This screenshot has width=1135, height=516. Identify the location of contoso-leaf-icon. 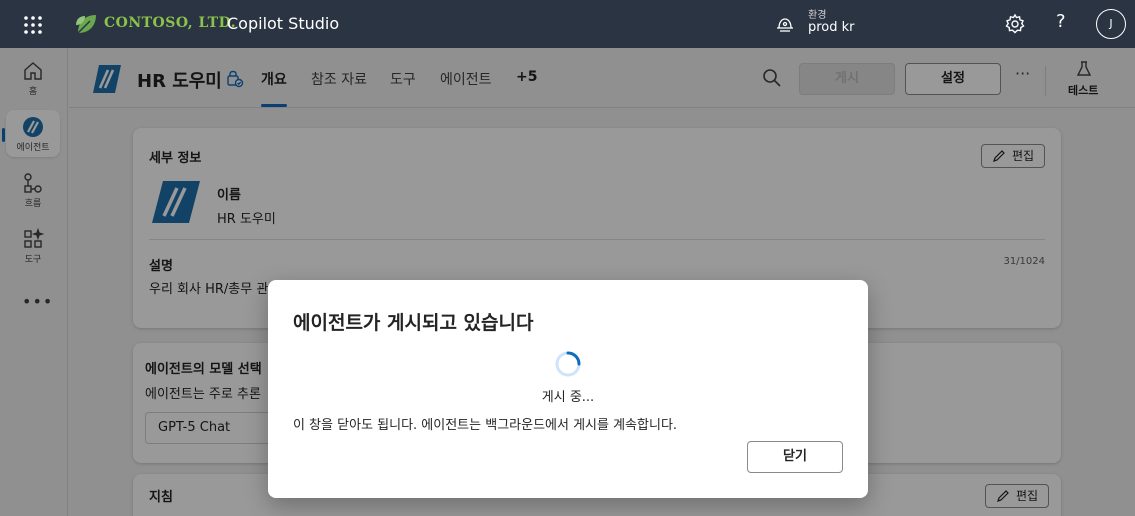
(86, 24).